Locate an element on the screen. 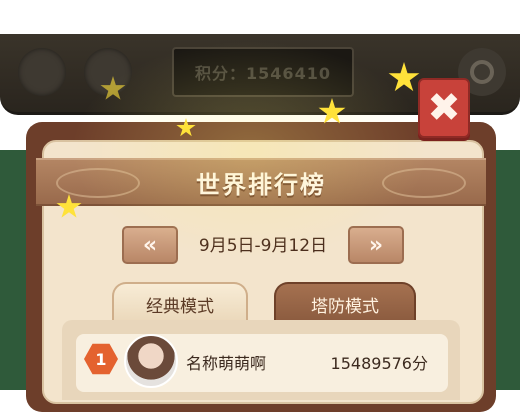 This screenshot has height=412, width=520. tab-classic-mode: 经典模式 is located at coordinates (180, 303).